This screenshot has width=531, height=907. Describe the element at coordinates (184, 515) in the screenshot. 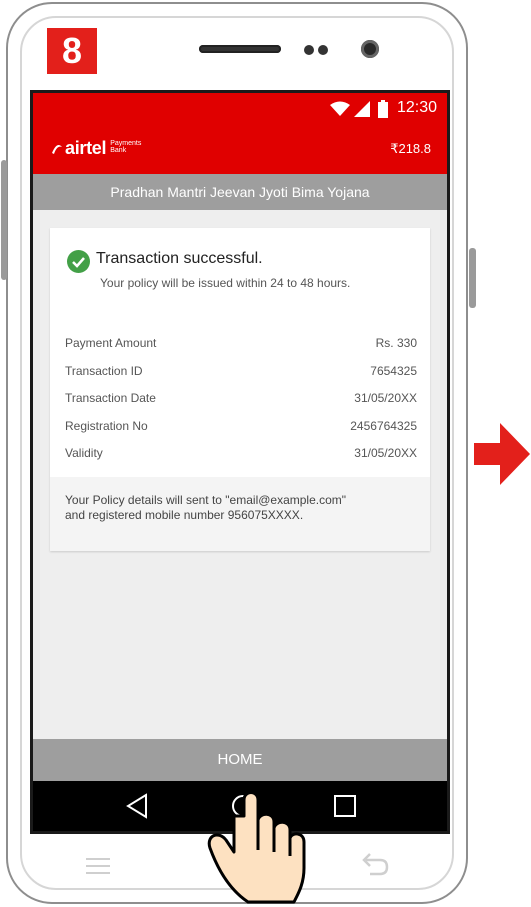

I see `note-line-2: and registered mobile number 956075XXXX.` at that location.